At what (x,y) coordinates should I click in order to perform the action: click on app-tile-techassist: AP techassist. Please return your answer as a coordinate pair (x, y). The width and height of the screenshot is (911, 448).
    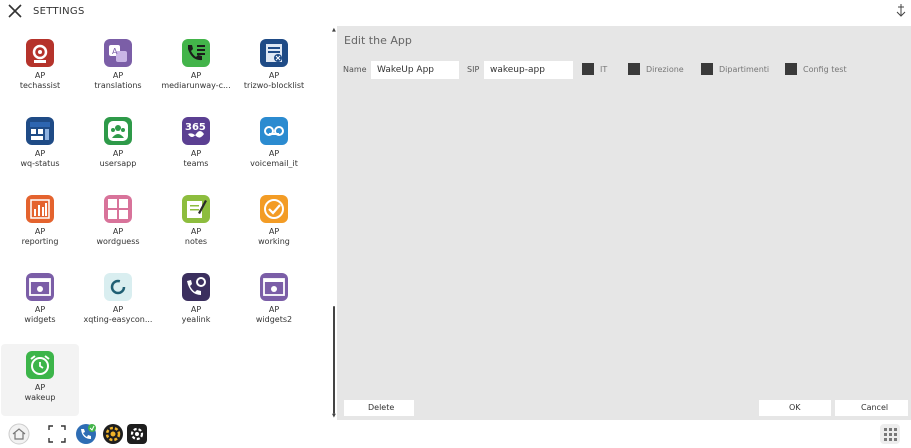
    Looking at the image, I should click on (40, 65).